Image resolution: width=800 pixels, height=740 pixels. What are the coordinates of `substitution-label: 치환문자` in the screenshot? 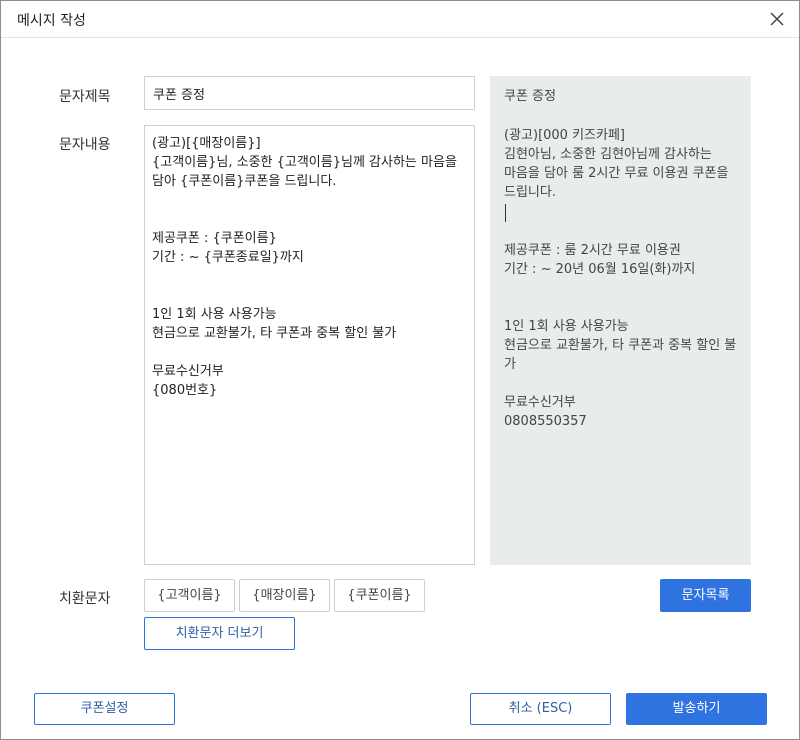 It's located at (85, 599).